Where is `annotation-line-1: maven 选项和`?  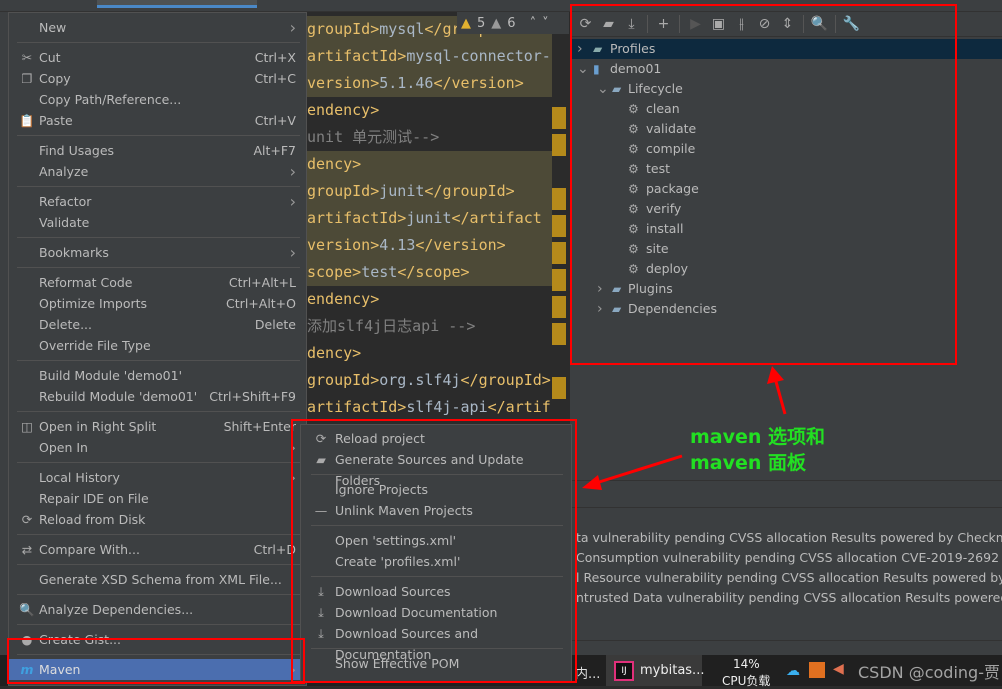
annotation-line-1: maven 选项和 is located at coordinates (758, 437).